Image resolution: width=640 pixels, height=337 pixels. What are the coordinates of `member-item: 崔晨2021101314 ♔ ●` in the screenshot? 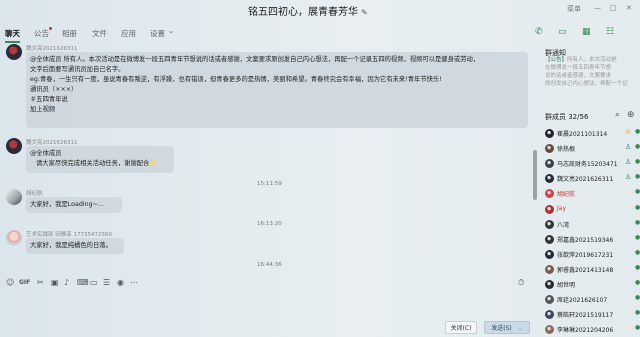 It's located at (592, 134).